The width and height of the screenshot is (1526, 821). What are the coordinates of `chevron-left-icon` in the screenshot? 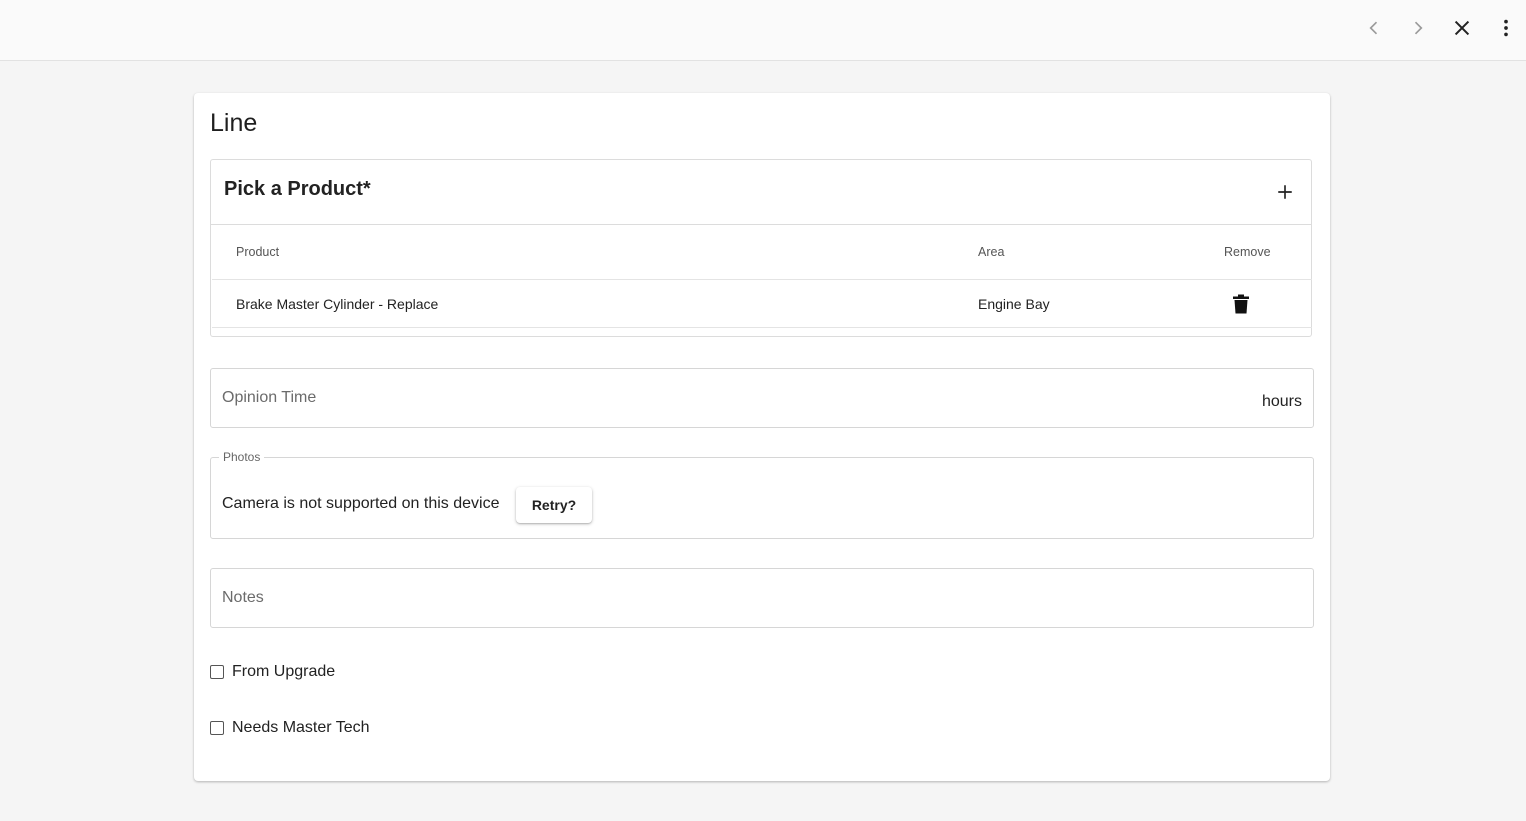 It's located at (1373, 28).